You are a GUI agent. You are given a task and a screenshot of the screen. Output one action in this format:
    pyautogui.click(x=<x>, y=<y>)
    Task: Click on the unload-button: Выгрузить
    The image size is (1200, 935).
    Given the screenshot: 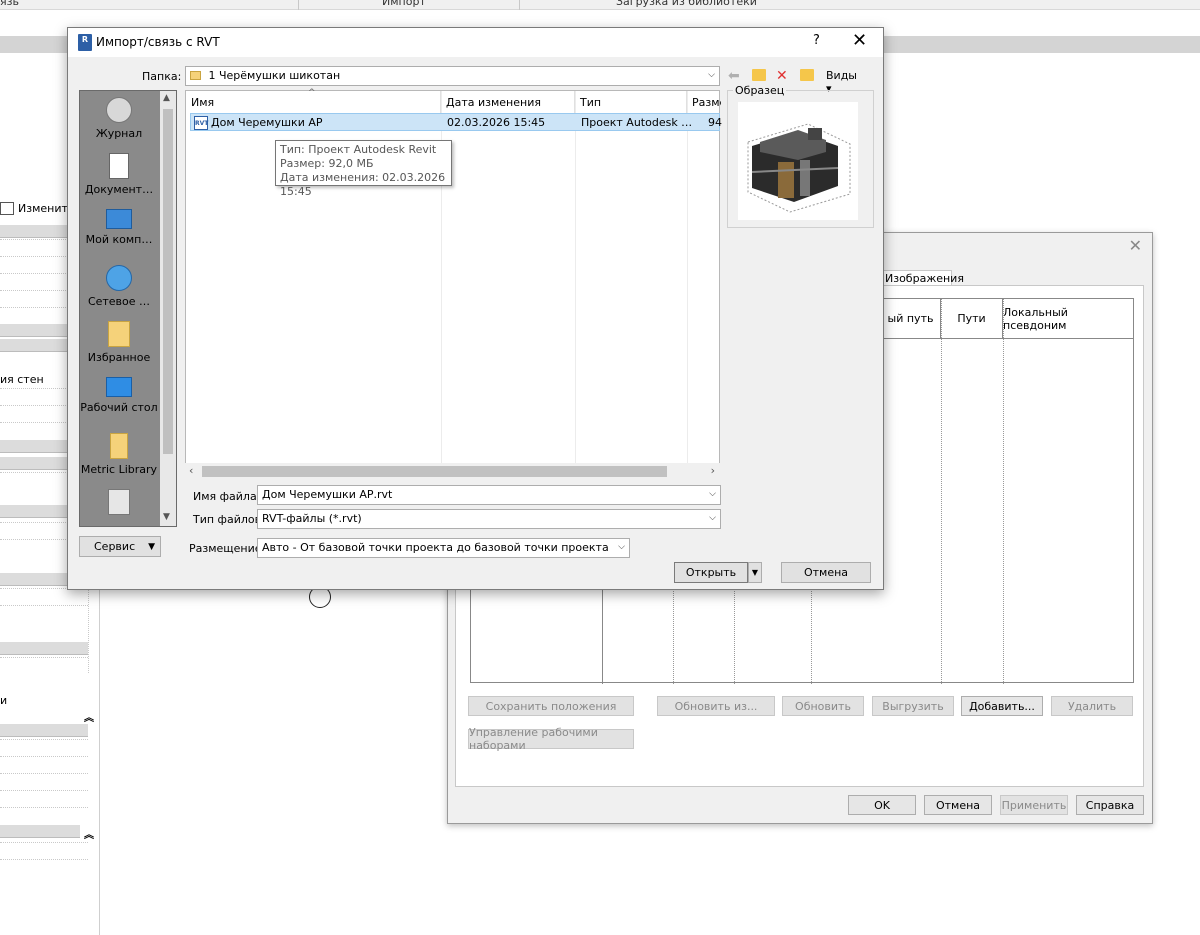 What is the action you would take?
    pyautogui.click(x=913, y=706)
    